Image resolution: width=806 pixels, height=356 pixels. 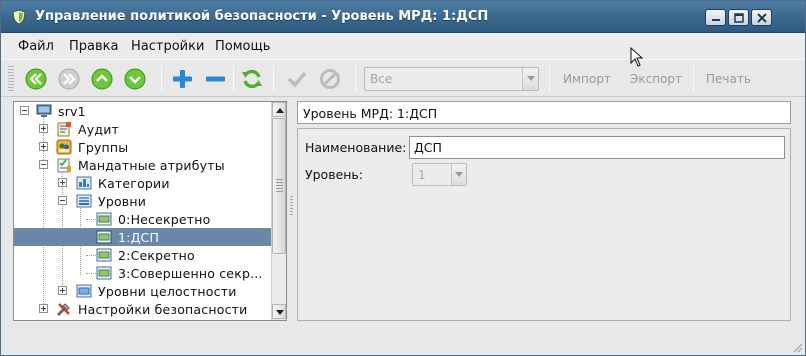 I want to click on double-left-arrow-icon, so click(x=36, y=79).